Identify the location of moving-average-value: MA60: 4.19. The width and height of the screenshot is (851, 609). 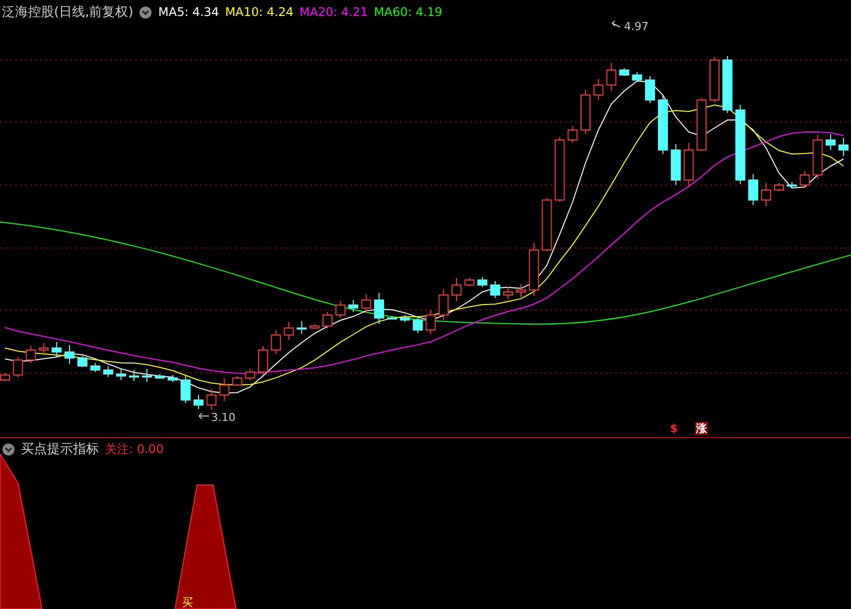
(408, 12).